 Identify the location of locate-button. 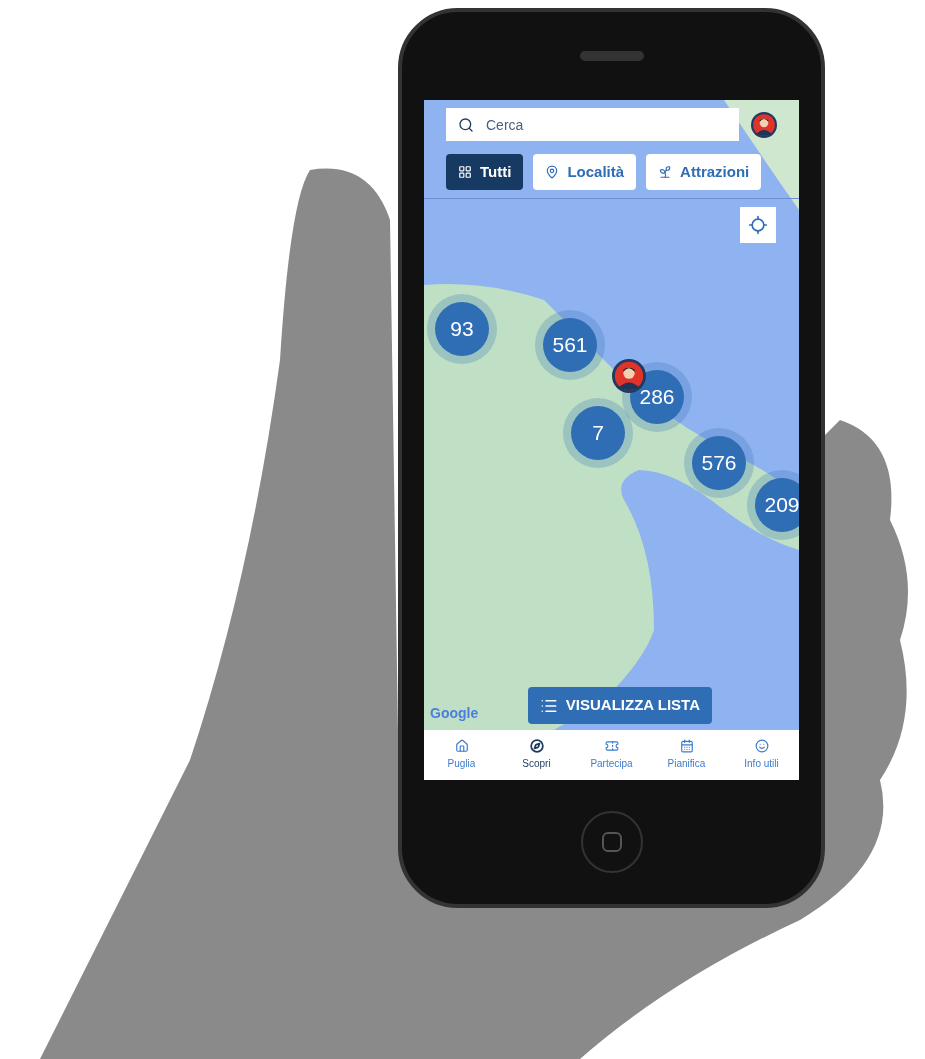
(758, 225).